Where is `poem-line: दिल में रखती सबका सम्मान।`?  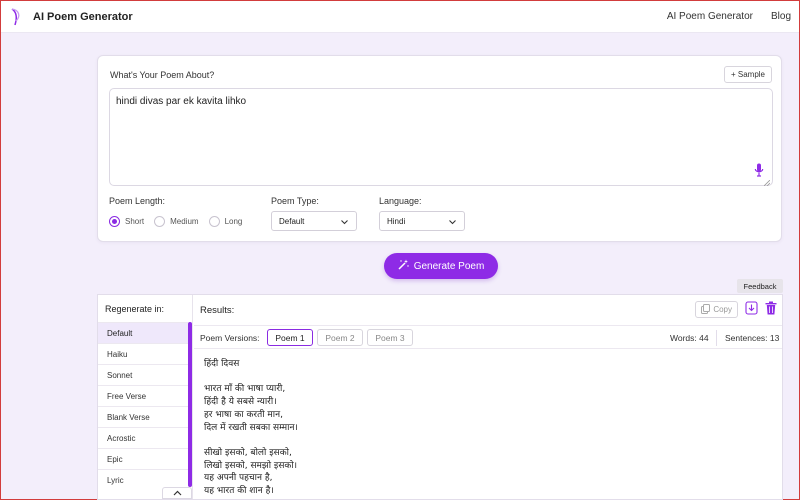
poem-line: दिल में रखती सबका सम्मान। is located at coordinates (251, 427).